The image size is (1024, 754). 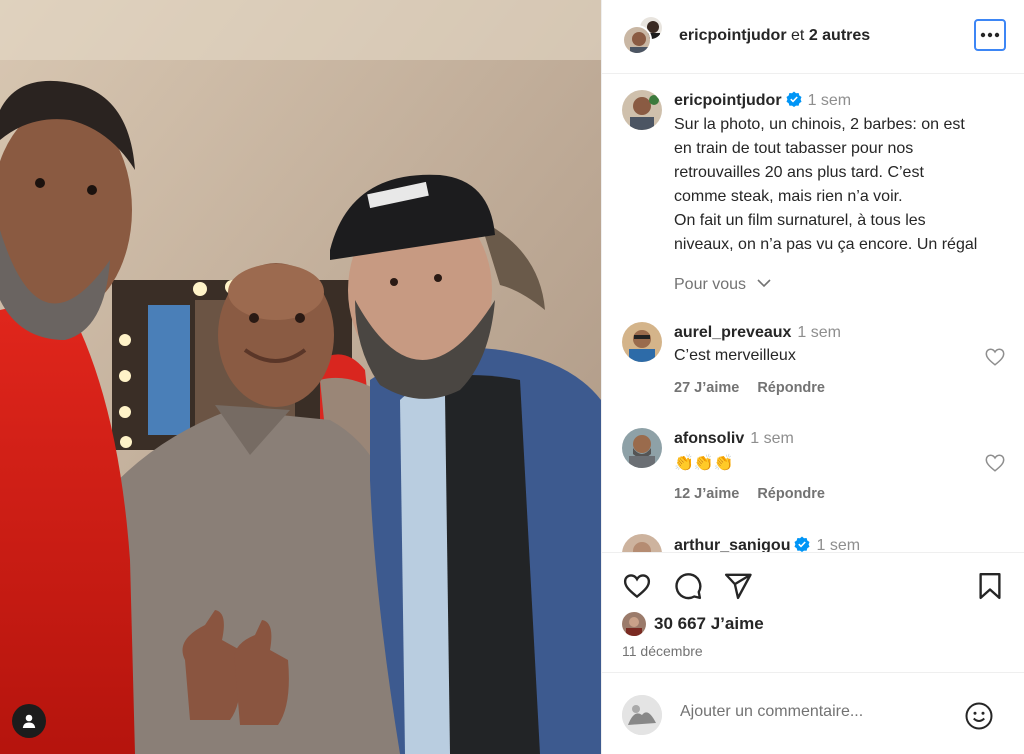 I want to click on collaborators-avatars, so click(x=644, y=37).